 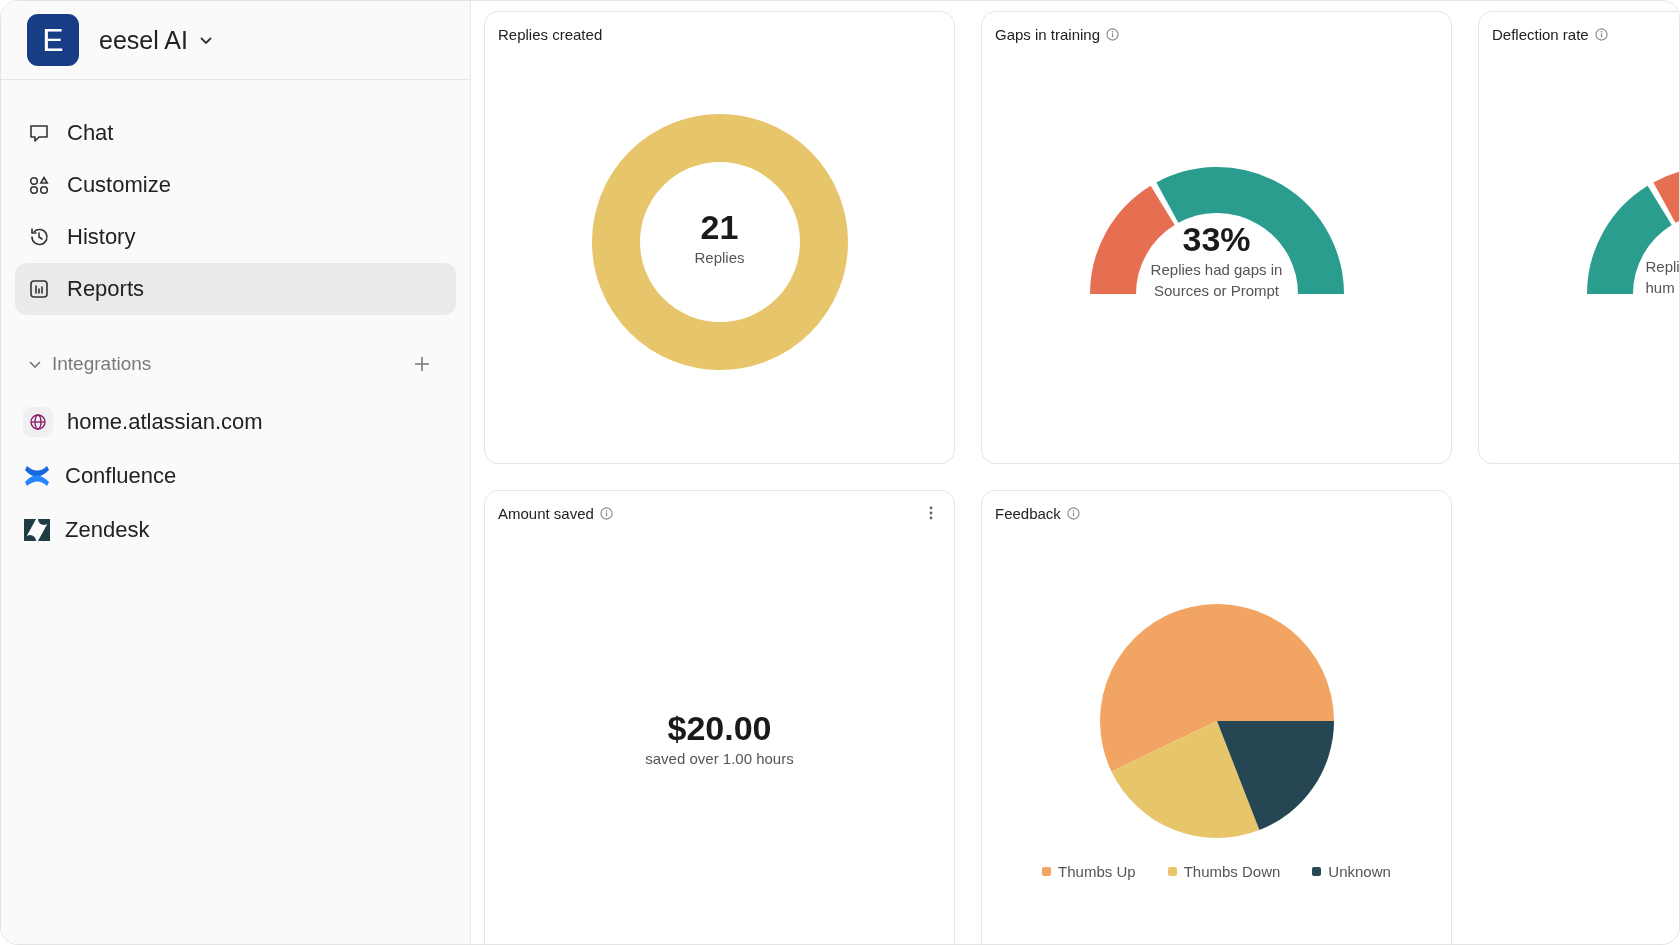 What do you see at coordinates (235, 289) in the screenshot?
I see `nav-item: Reports` at bounding box center [235, 289].